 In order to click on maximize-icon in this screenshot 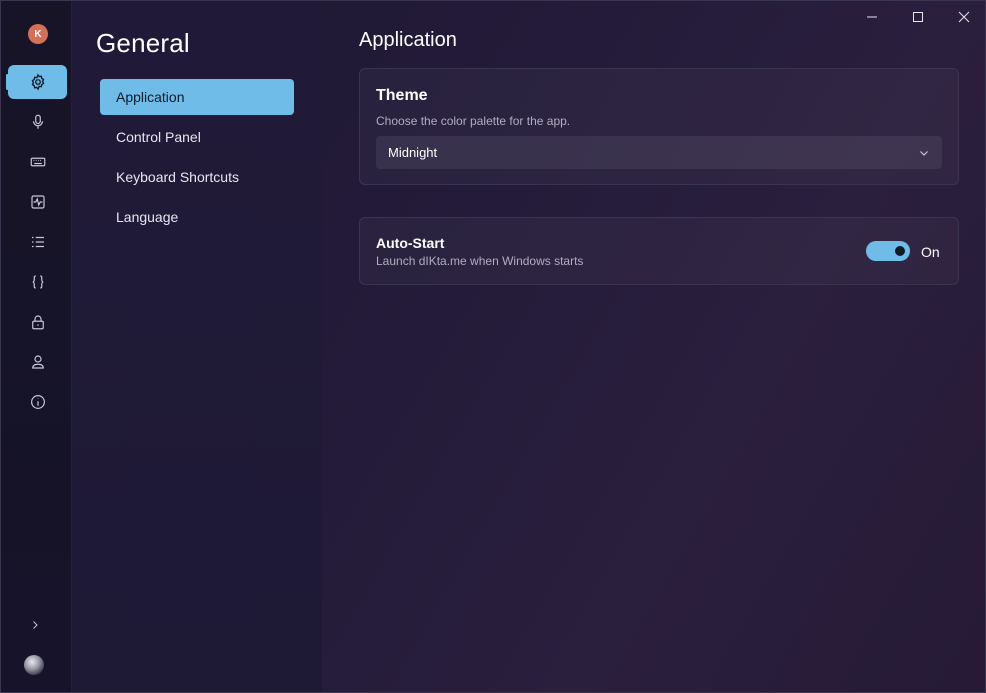, I will do `click(918, 17)`.